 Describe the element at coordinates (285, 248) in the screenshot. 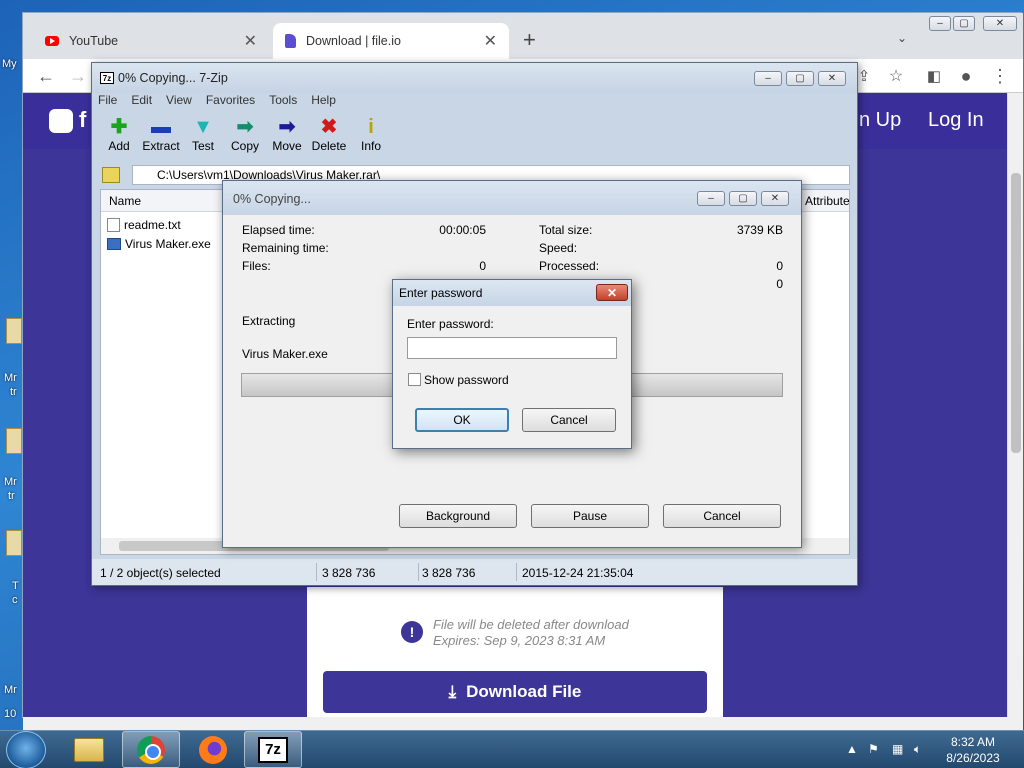

I see `remaining-label: Remaining time:` at that location.